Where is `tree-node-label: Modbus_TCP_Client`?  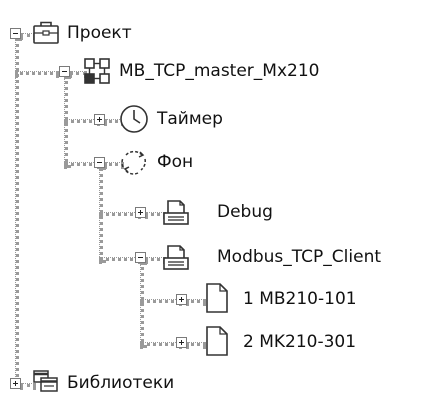 tree-node-label: Modbus_TCP_Client is located at coordinates (299, 257).